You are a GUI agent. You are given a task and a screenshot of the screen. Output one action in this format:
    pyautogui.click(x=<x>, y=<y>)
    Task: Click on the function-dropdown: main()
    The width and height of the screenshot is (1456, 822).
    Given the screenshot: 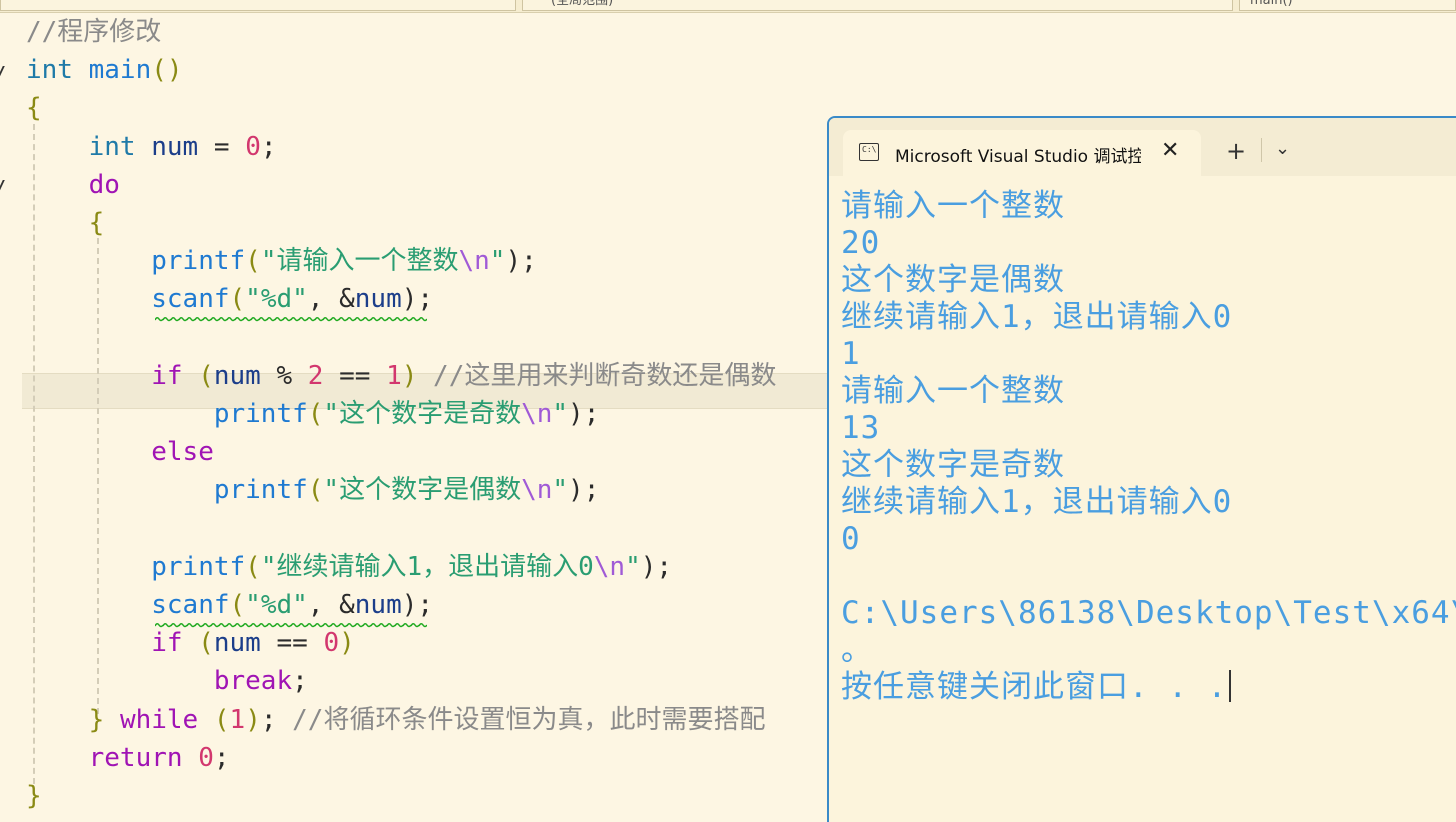 What is the action you would take?
    pyautogui.click(x=1347, y=5)
    